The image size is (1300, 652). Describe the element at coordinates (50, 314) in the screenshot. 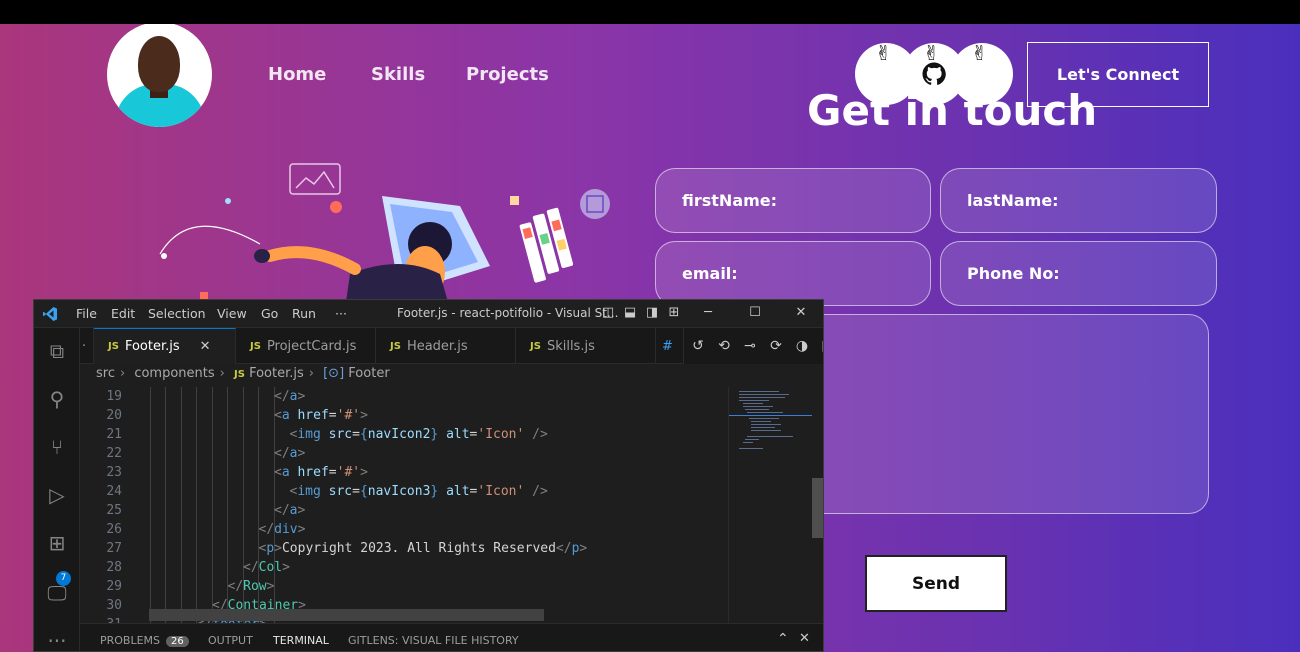

I see `vscode-logo-icon` at that location.